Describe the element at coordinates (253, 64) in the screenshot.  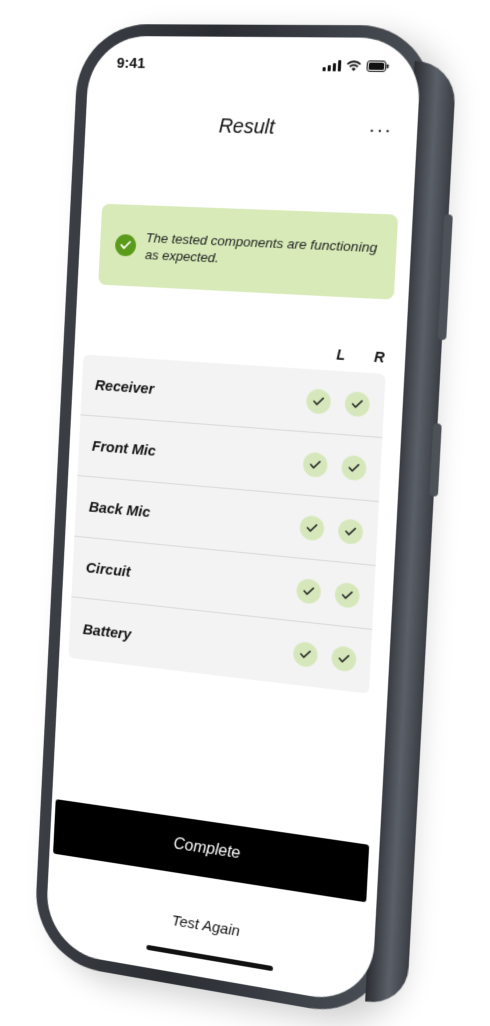
I see `status-bar: 9:41` at that location.